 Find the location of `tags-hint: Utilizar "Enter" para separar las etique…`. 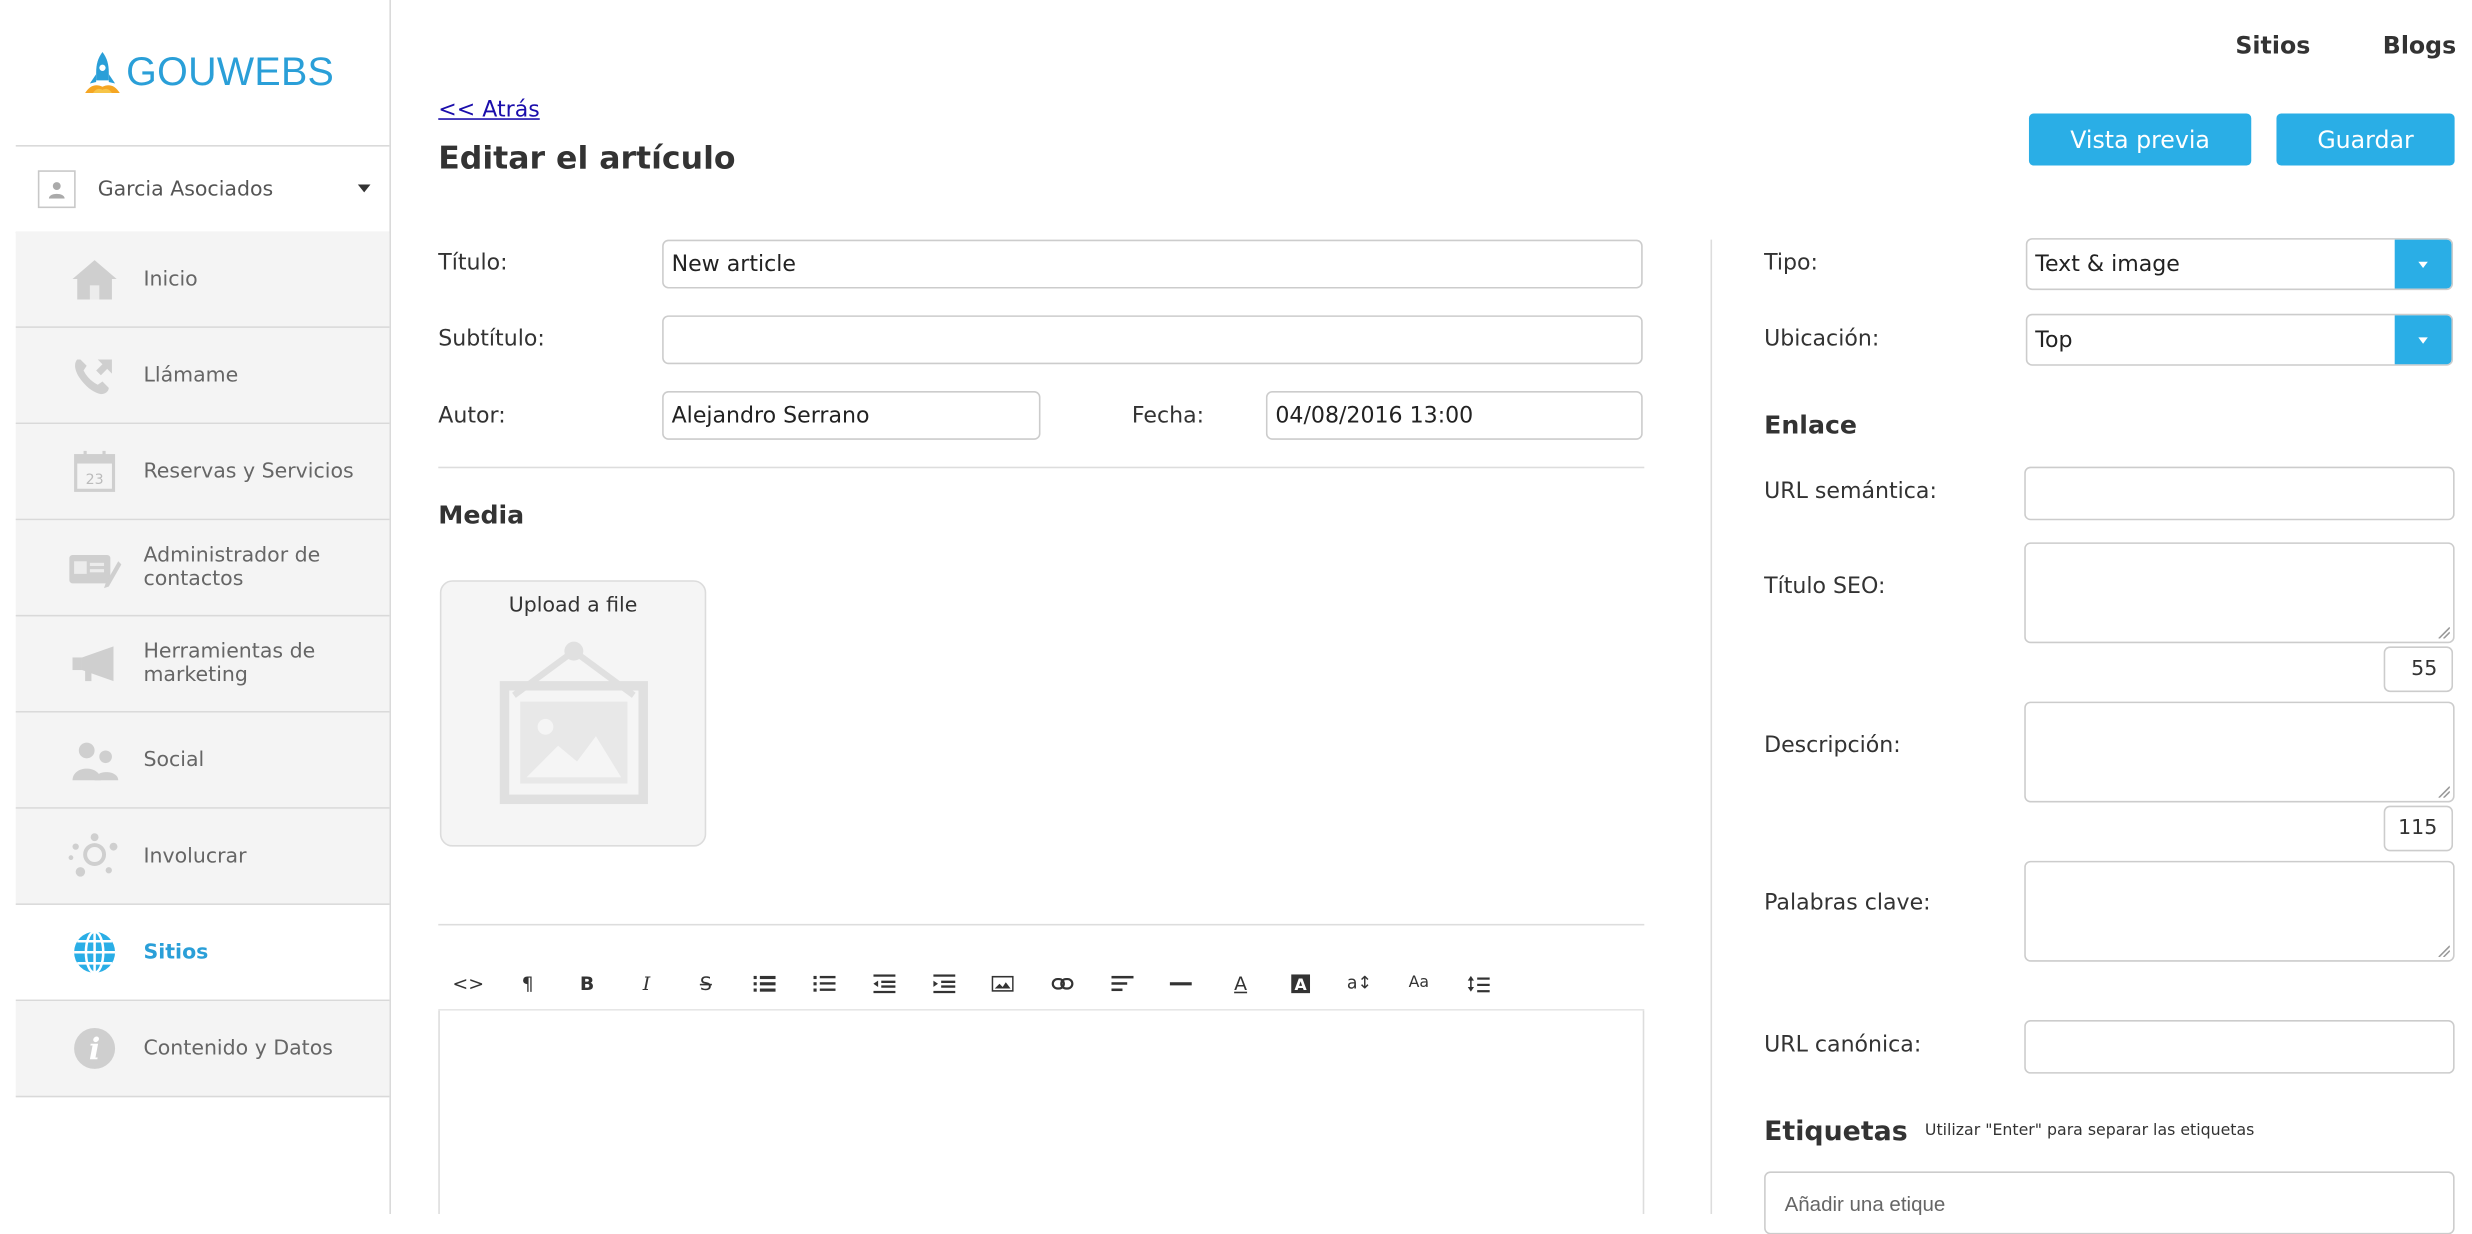

tags-hint: Utilizar "Enter" para separar las etique… is located at coordinates (2089, 1131).